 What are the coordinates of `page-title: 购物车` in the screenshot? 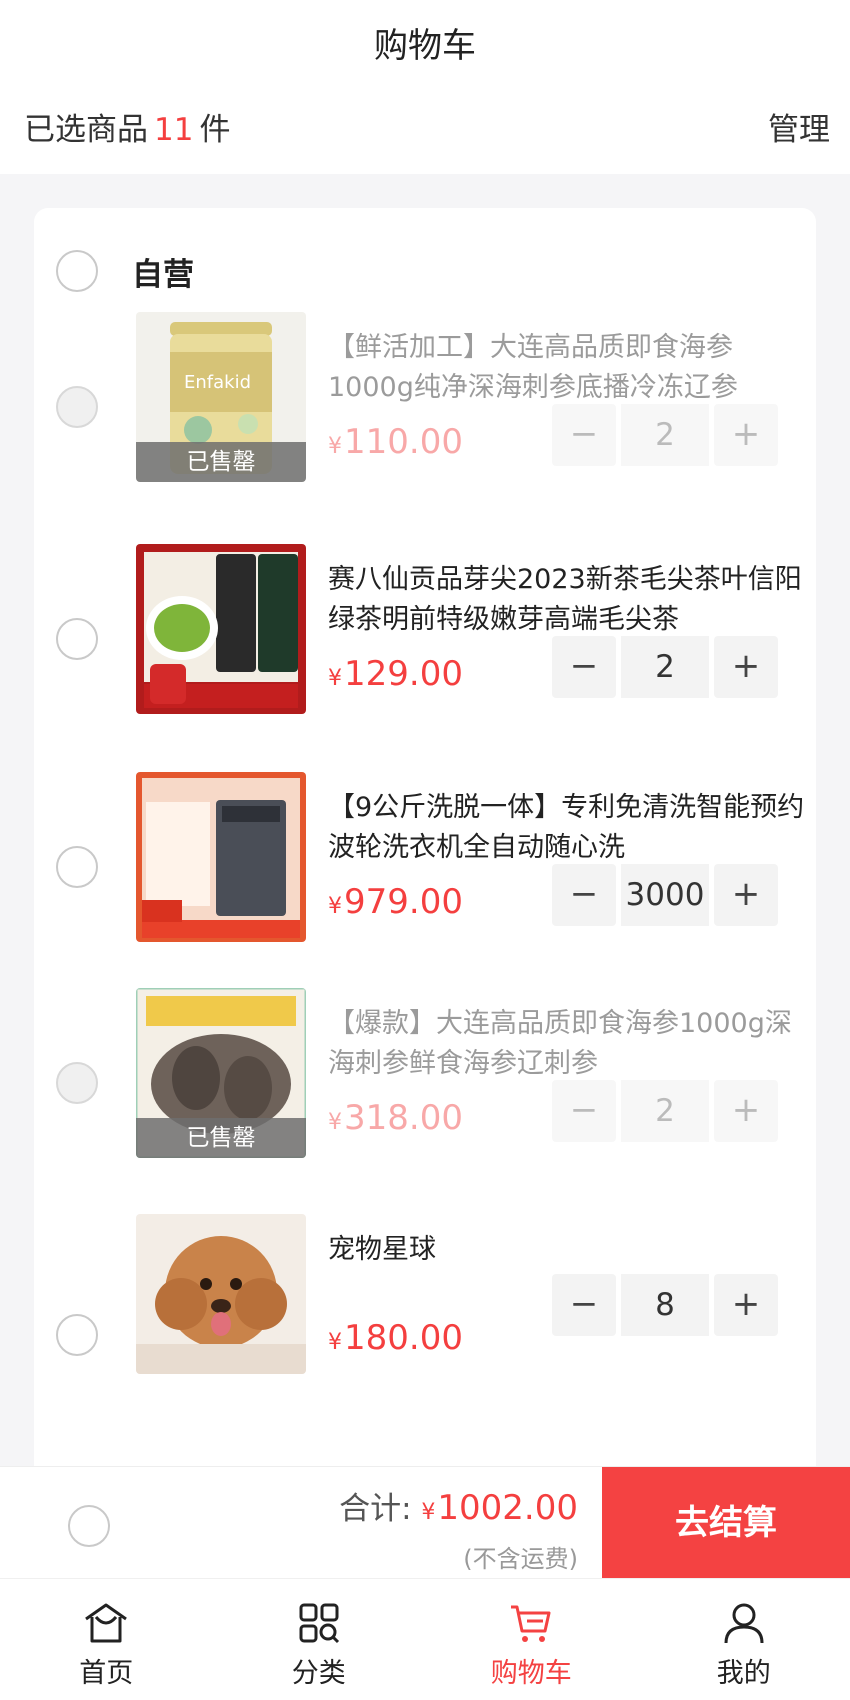 It's located at (425, 46).